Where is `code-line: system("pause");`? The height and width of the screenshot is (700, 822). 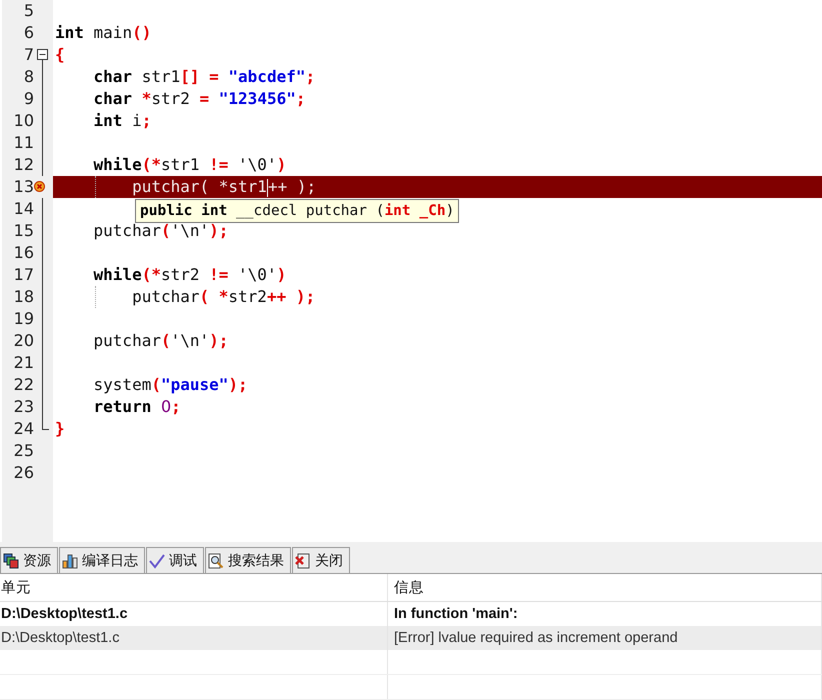
code-line: system("pause"); is located at coordinates (170, 384).